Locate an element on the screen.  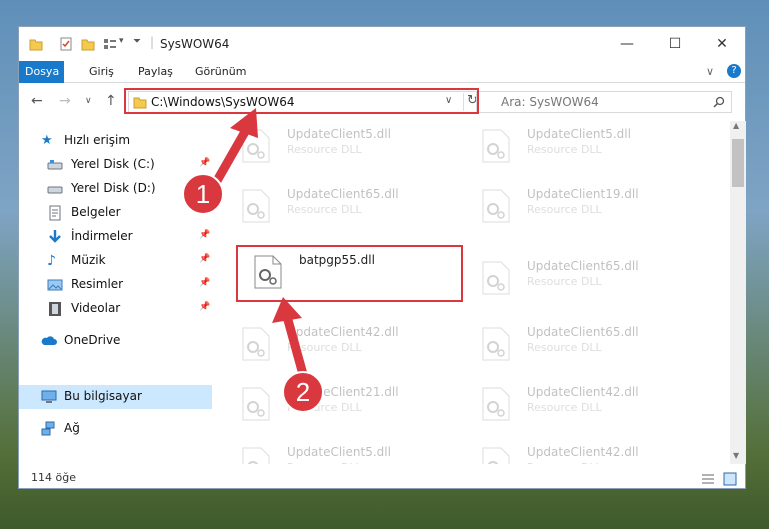
download-icon is located at coordinates (55, 236).